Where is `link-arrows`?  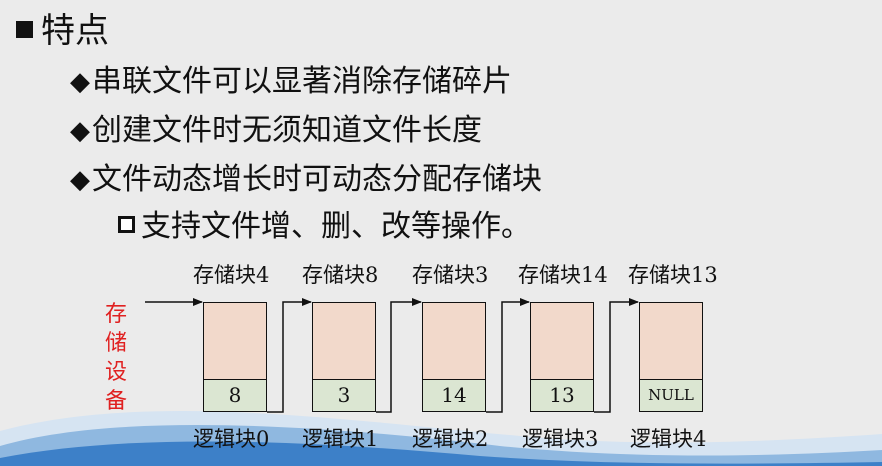
link-arrows is located at coordinates (392, 355).